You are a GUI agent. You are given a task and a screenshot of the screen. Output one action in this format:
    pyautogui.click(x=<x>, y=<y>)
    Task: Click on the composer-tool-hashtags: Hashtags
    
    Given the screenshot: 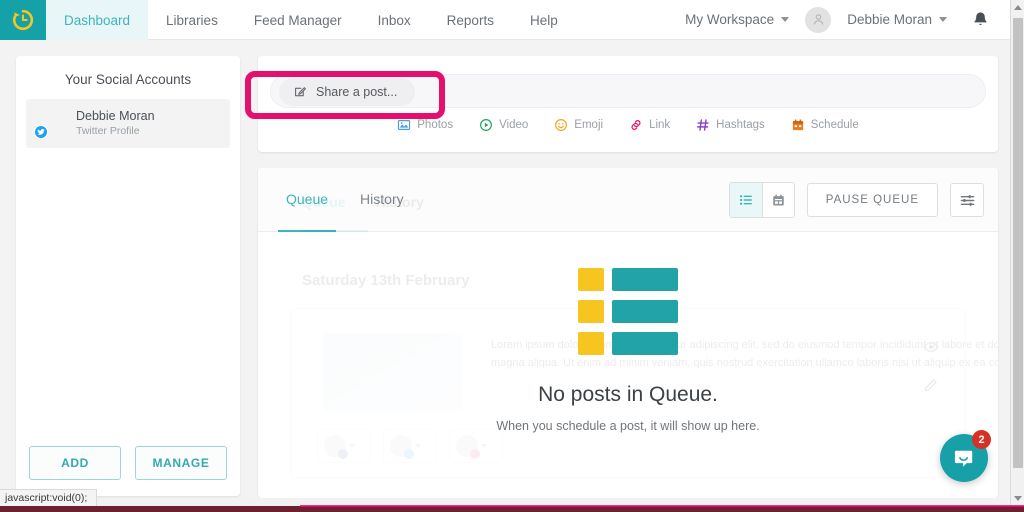 What is the action you would take?
    pyautogui.click(x=730, y=125)
    